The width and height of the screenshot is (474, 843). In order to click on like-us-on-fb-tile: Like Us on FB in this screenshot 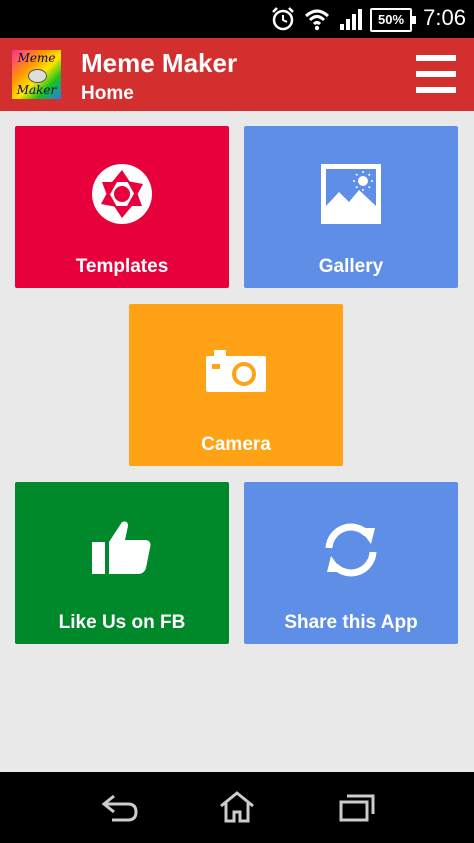, I will do `click(122, 563)`.